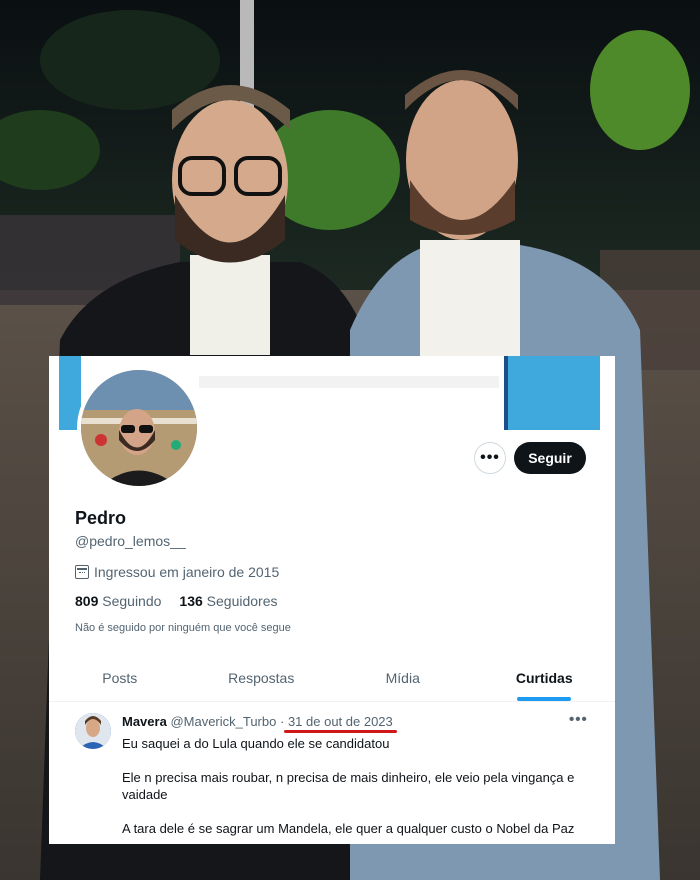  I want to click on profile-handle: @pedro_lemos__, so click(130, 541).